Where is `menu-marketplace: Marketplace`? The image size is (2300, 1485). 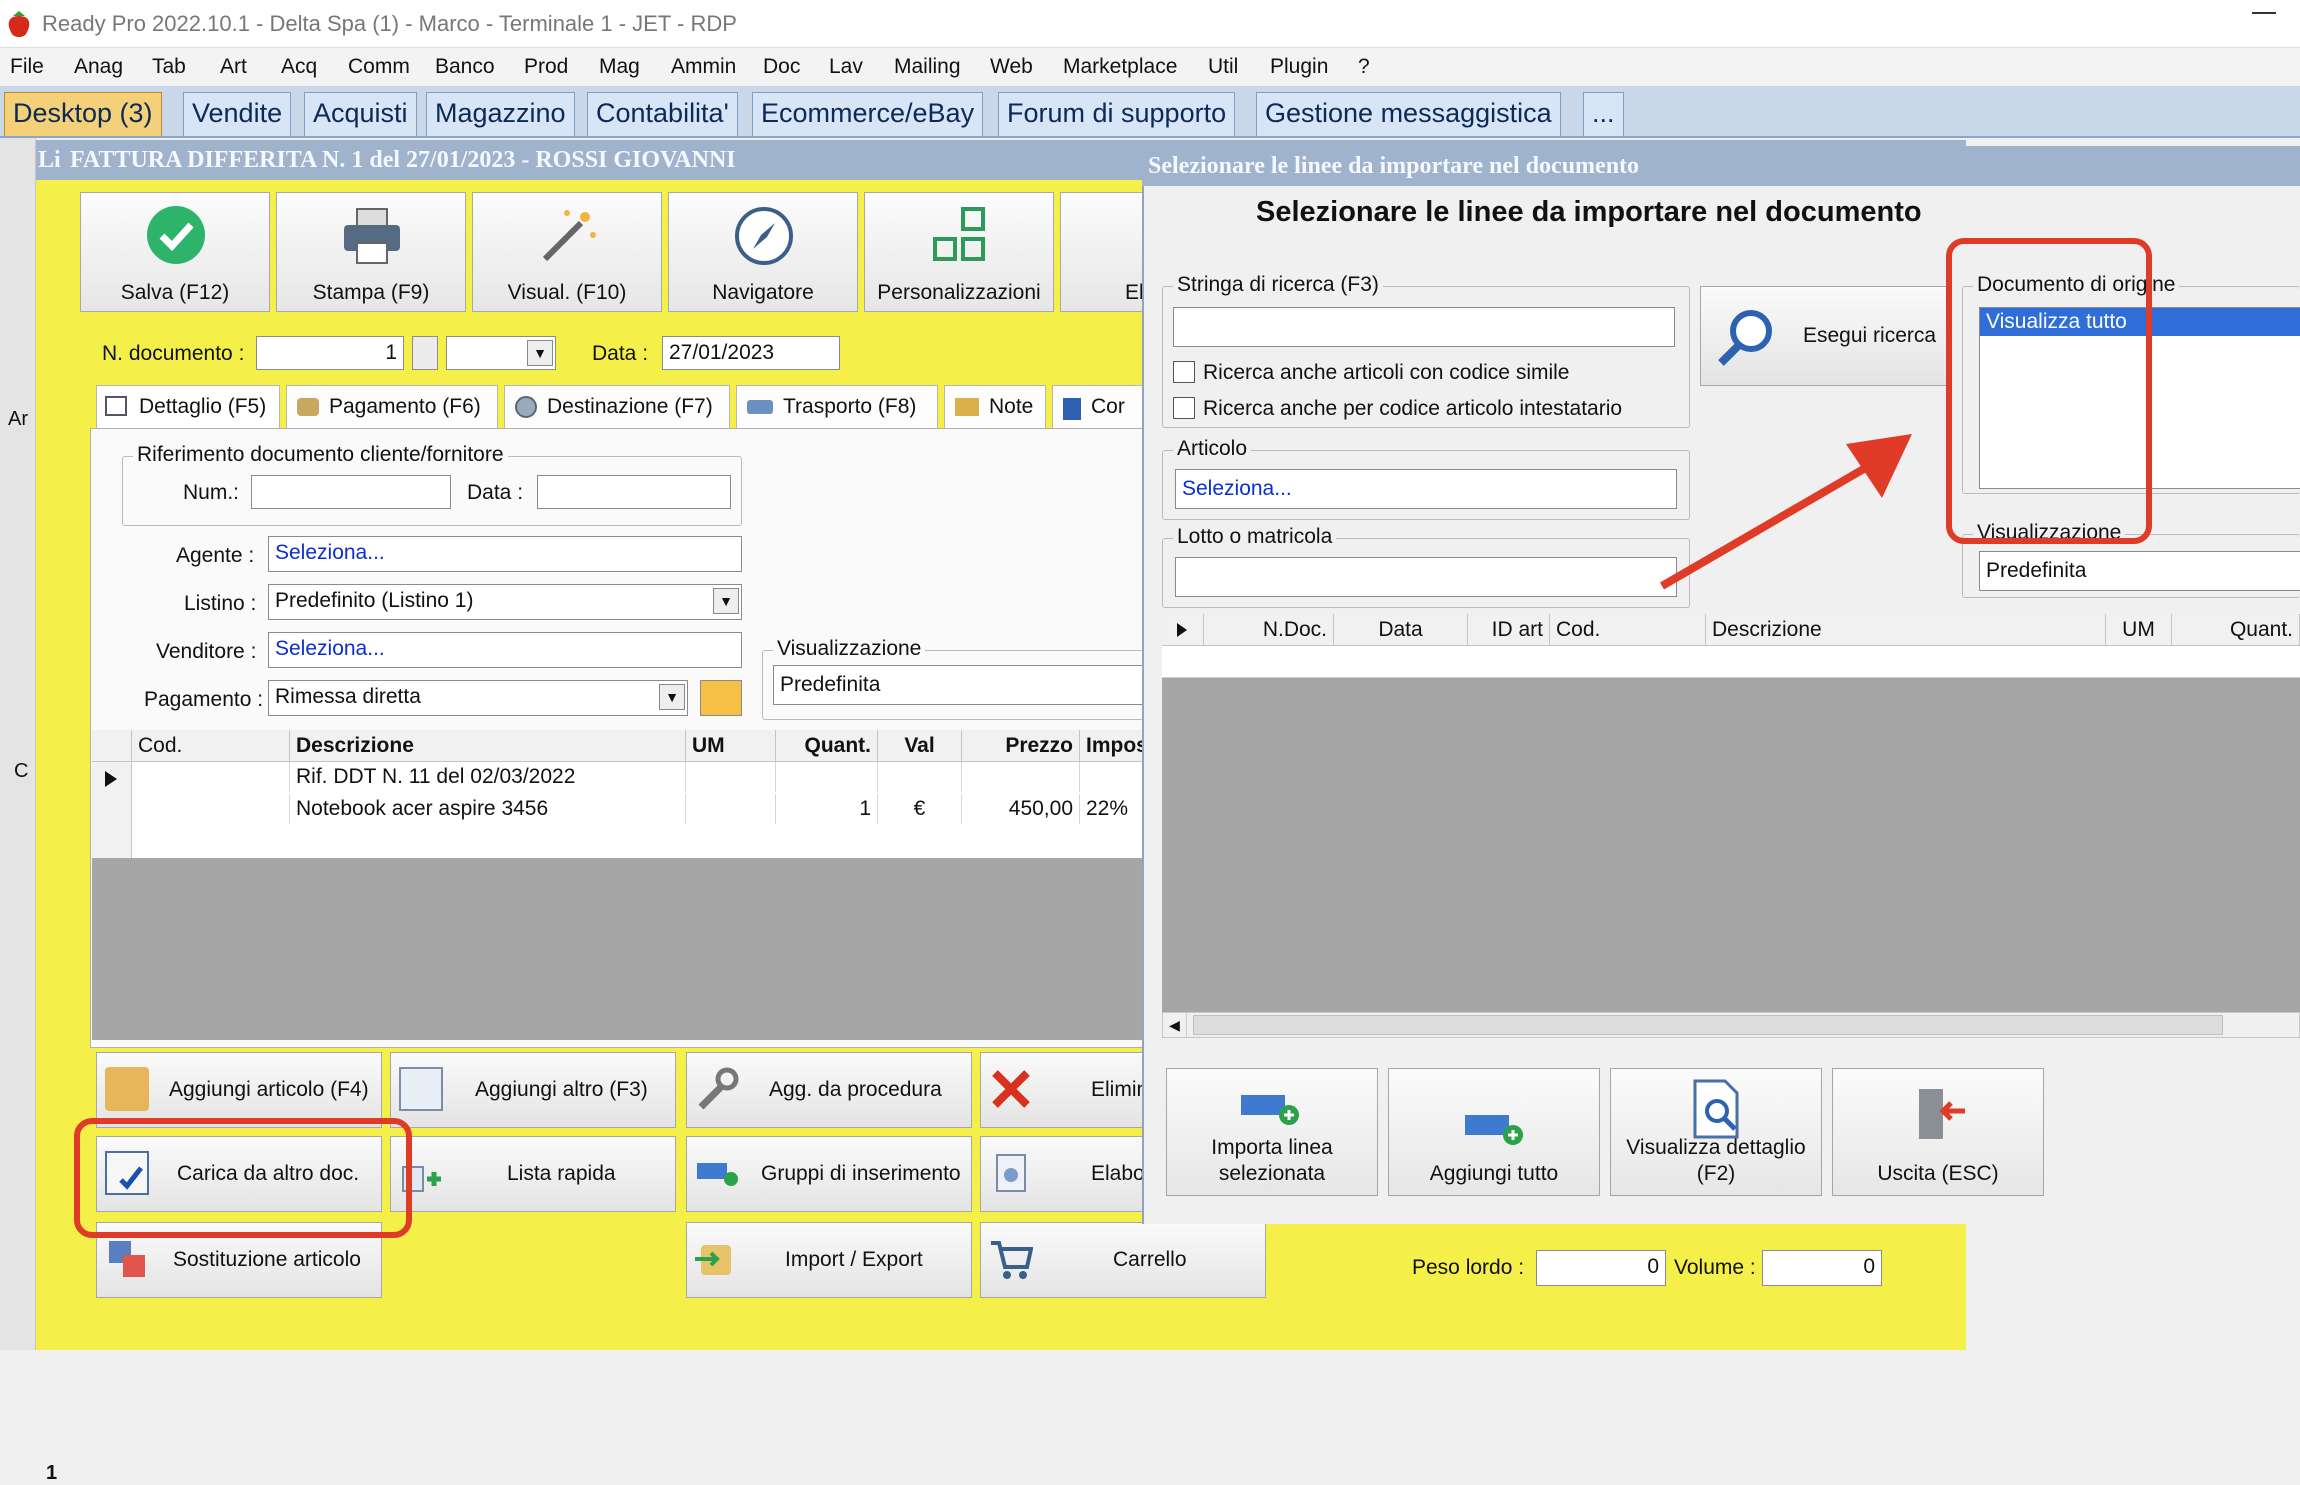
menu-marketplace: Marketplace is located at coordinates (1120, 67).